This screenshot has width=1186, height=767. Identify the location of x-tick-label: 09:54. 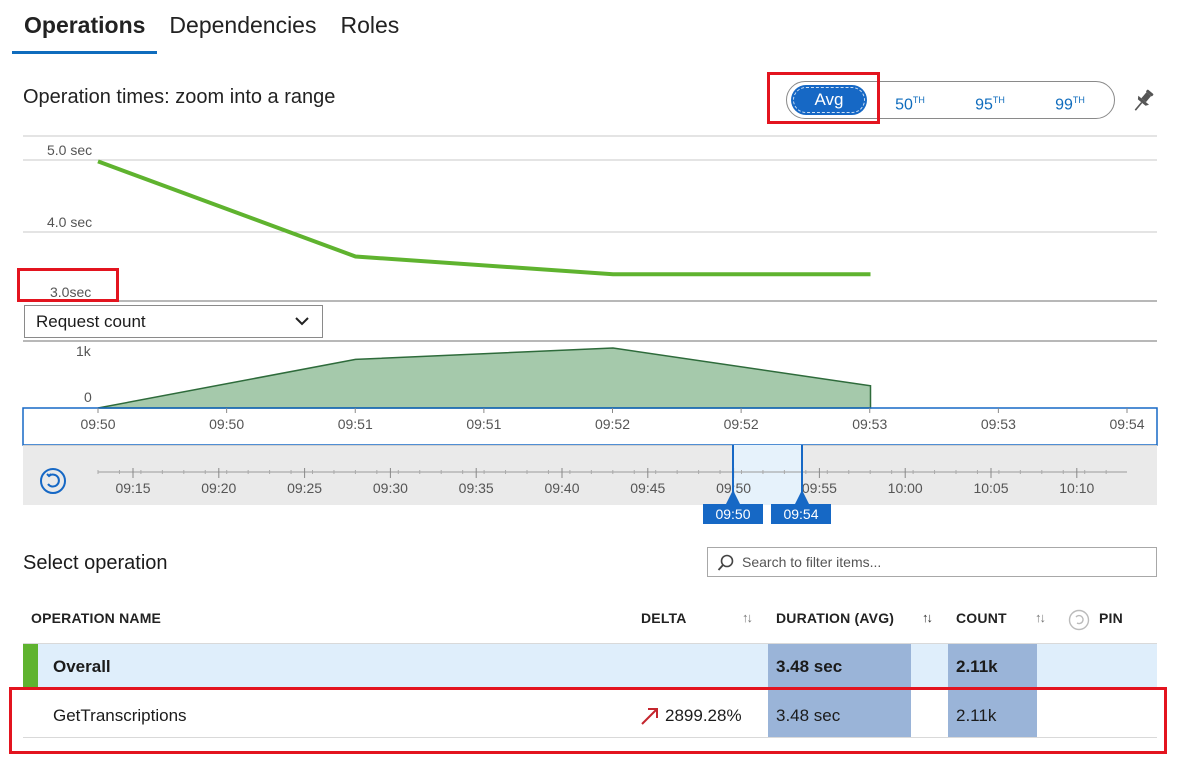
(1126, 424).